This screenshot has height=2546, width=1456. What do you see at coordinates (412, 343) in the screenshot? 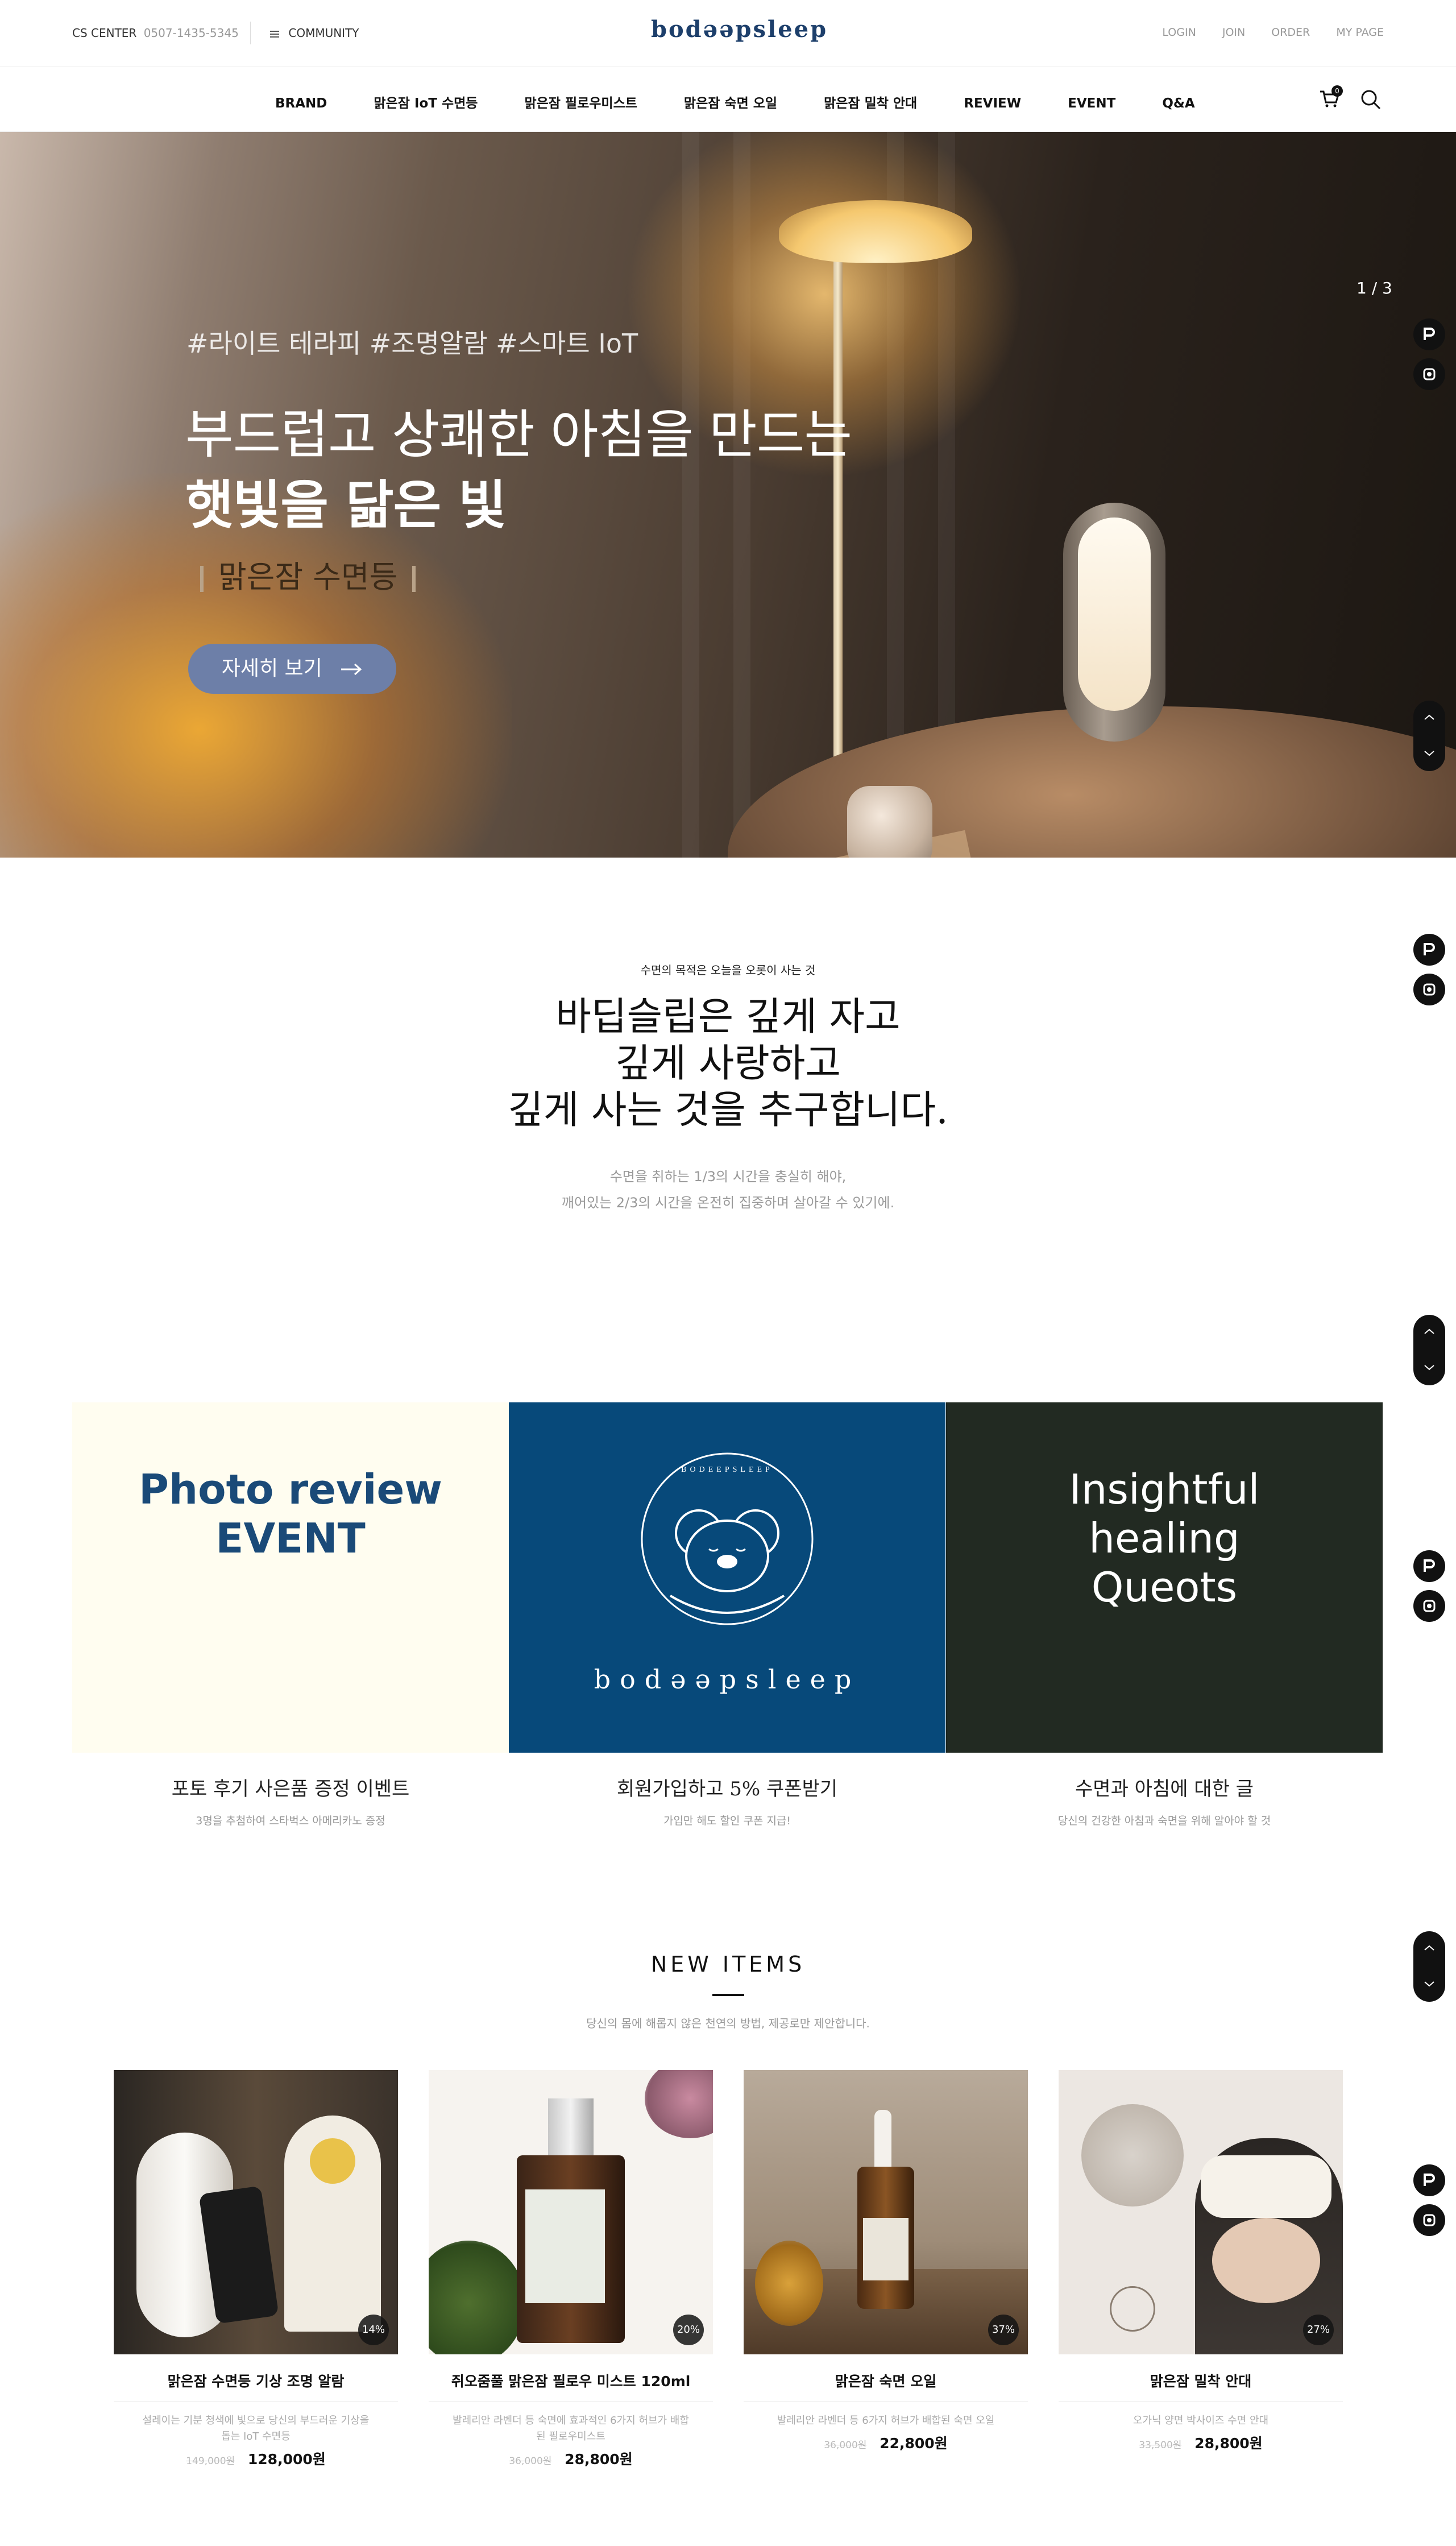
I see `hero-tags: #라이트 테라피 #조명알람 #스마트 IoT` at bounding box center [412, 343].